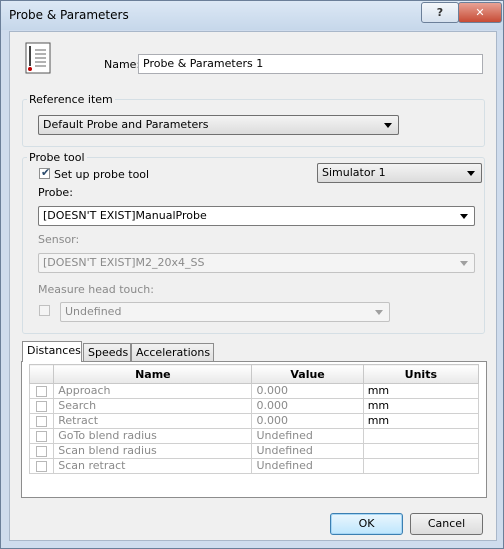 This screenshot has height=549, width=504. I want to click on table-row: Search 0.000 mm, so click(254, 406).